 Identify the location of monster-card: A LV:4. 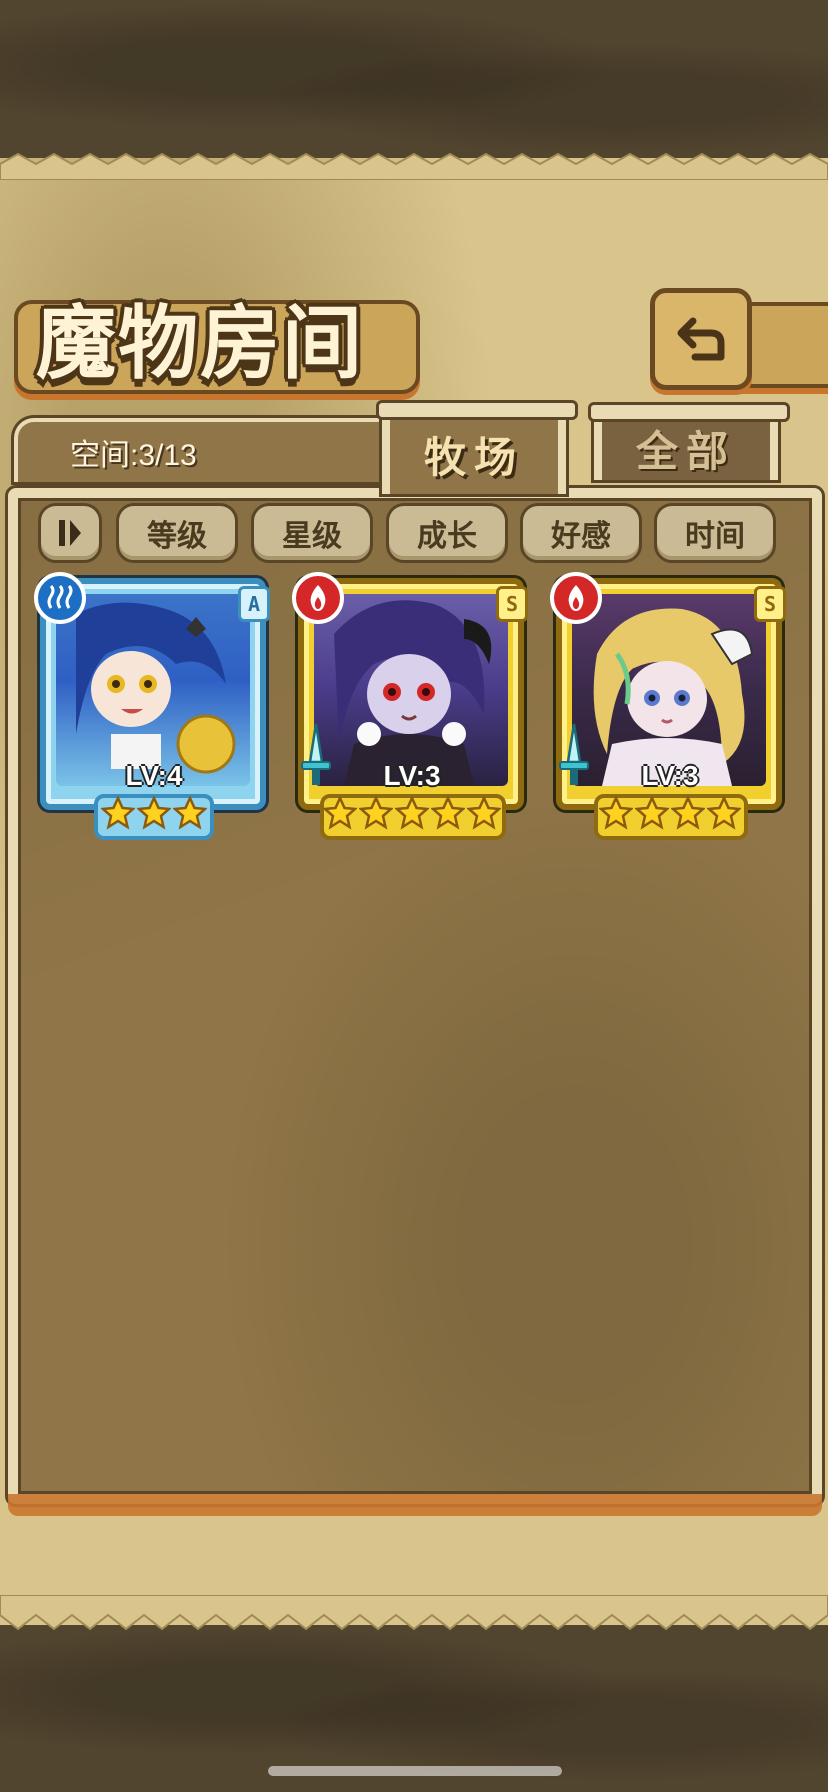
(154, 710).